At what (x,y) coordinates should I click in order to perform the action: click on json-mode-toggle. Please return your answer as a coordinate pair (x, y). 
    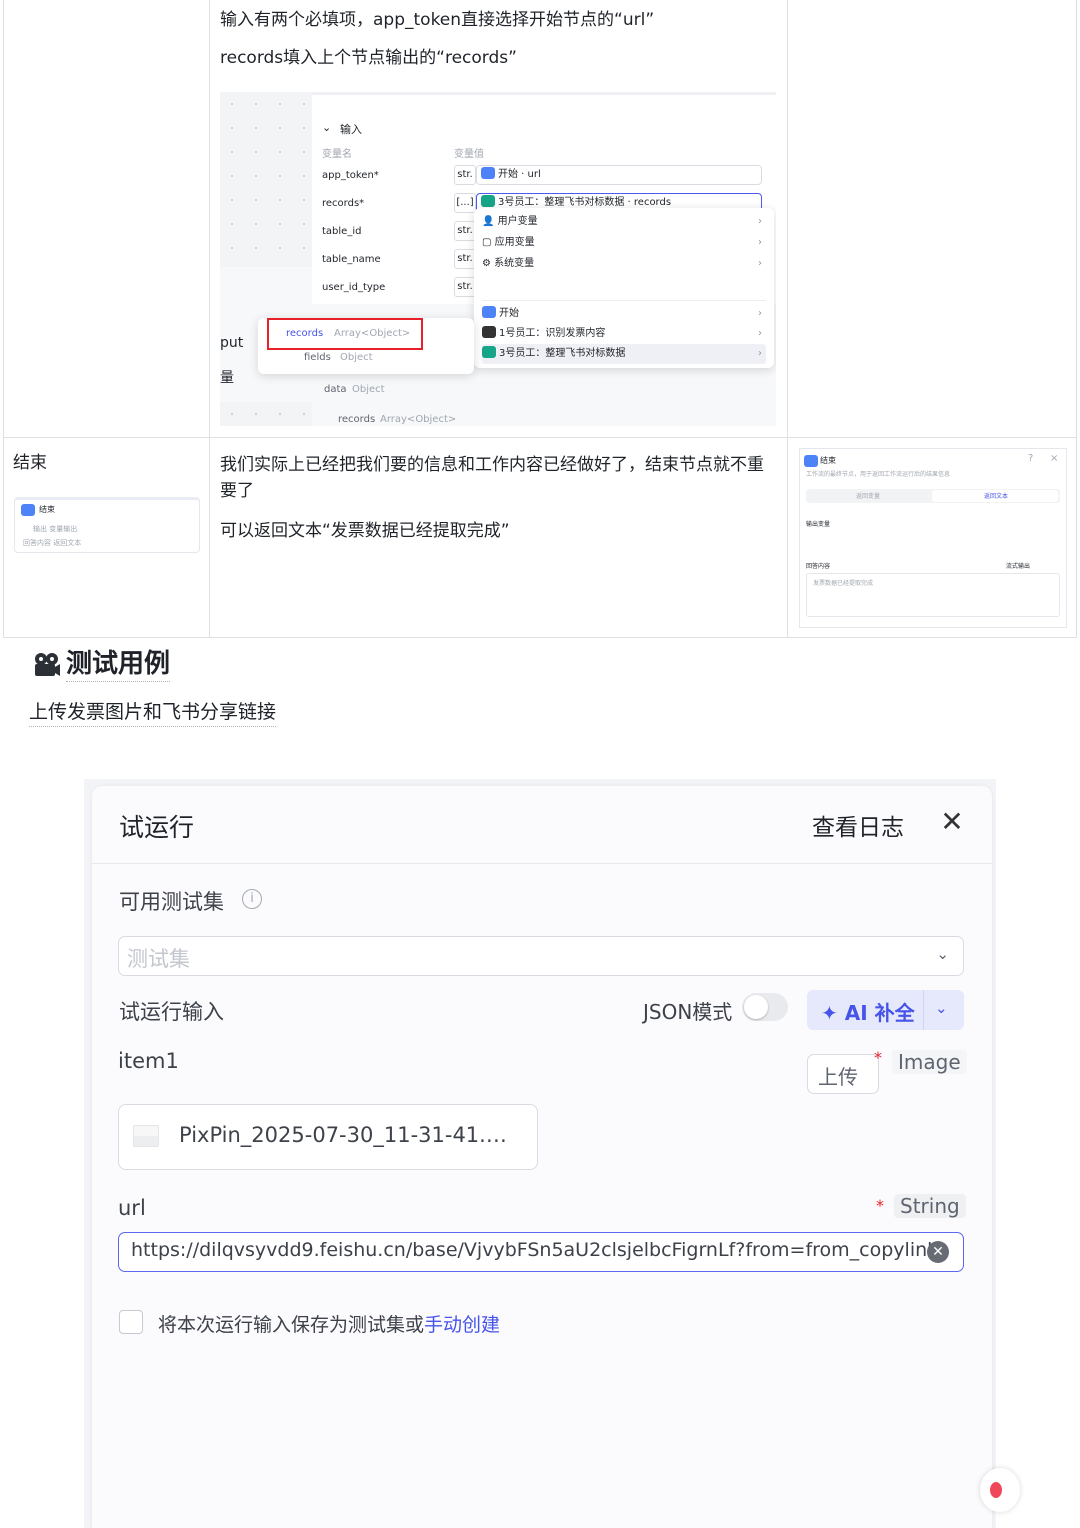
    Looking at the image, I should click on (765, 1007).